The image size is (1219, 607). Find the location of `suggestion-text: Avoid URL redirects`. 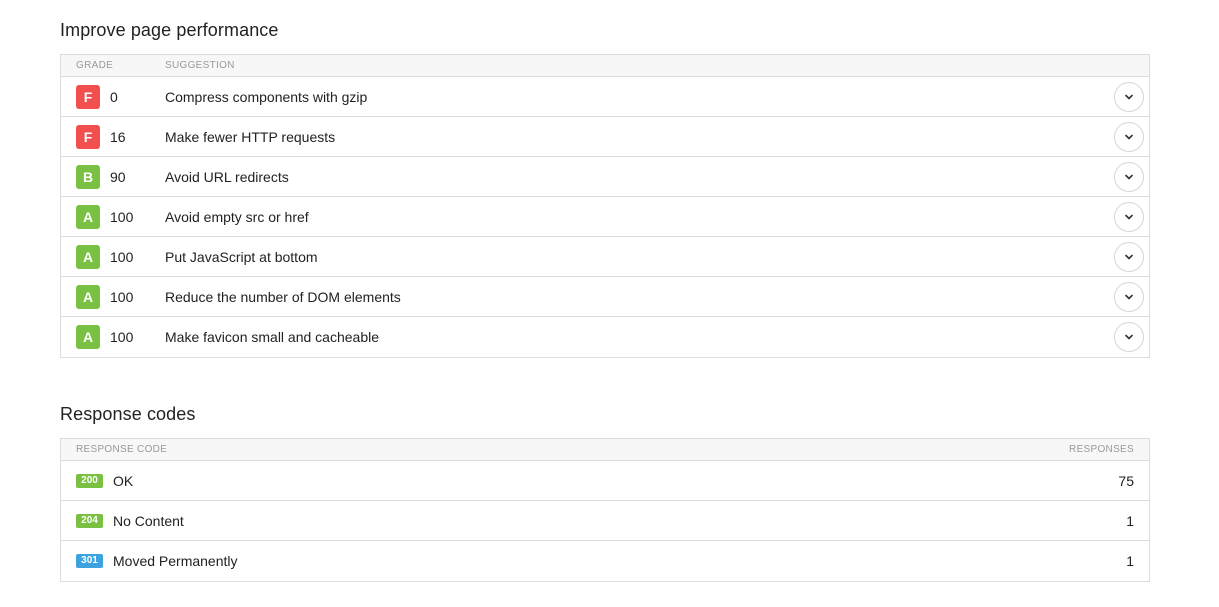

suggestion-text: Avoid URL redirects is located at coordinates (227, 177).